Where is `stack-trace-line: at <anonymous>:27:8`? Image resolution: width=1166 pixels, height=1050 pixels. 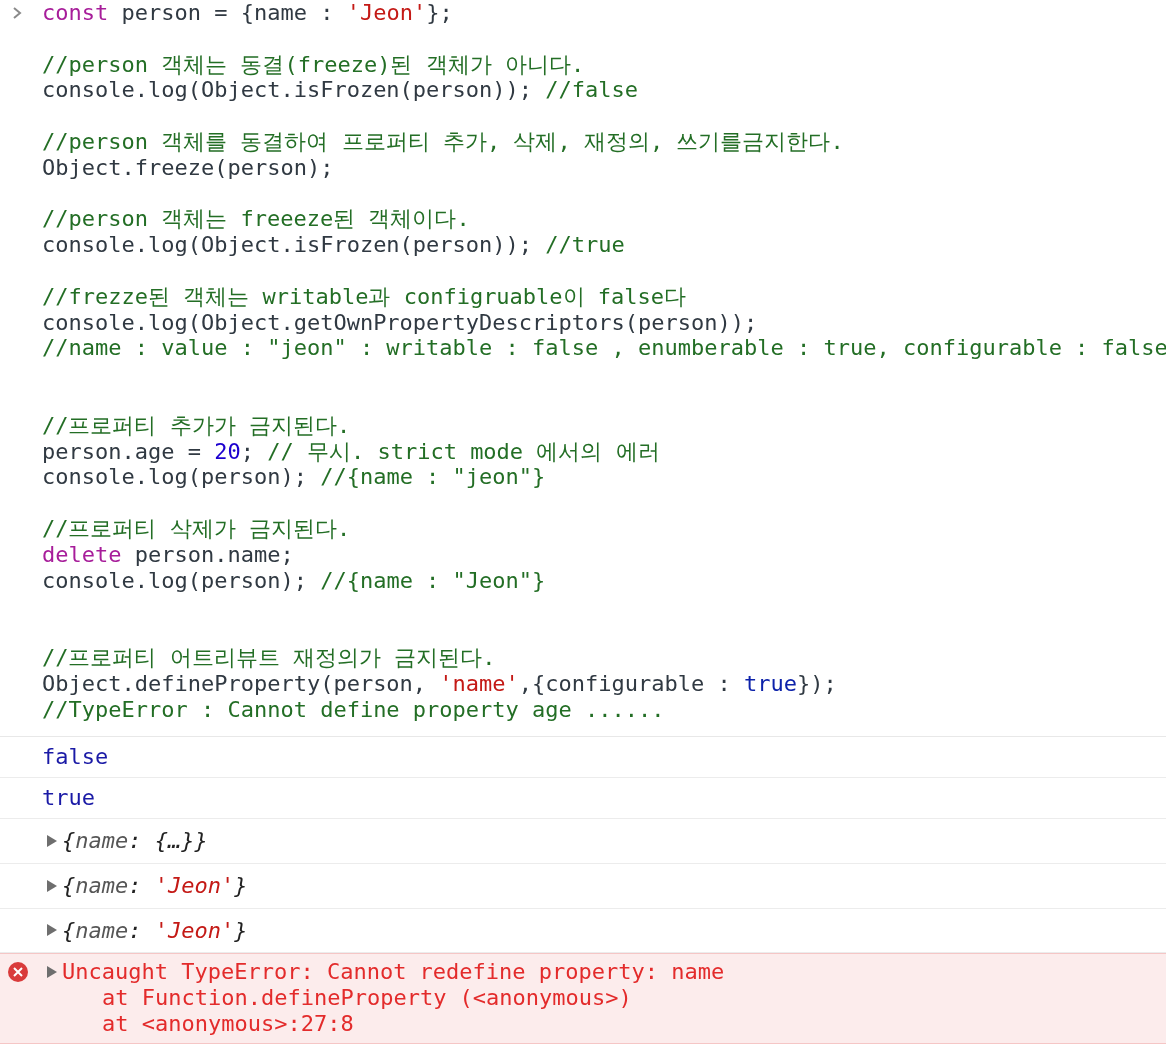 stack-trace-line: at <anonymous>:27:8 is located at coordinates (228, 1024).